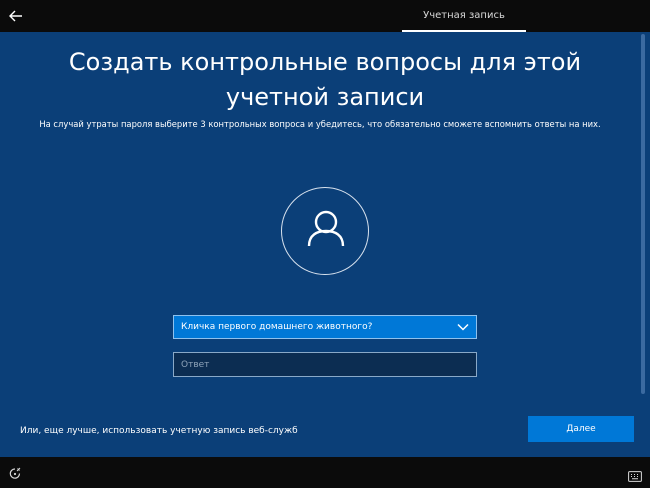  I want to click on tab-account: Учетная запись, so click(464, 16).